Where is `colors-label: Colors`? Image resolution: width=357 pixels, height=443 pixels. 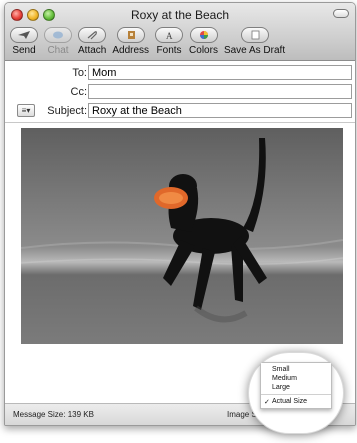 colors-label: Colors is located at coordinates (203, 50).